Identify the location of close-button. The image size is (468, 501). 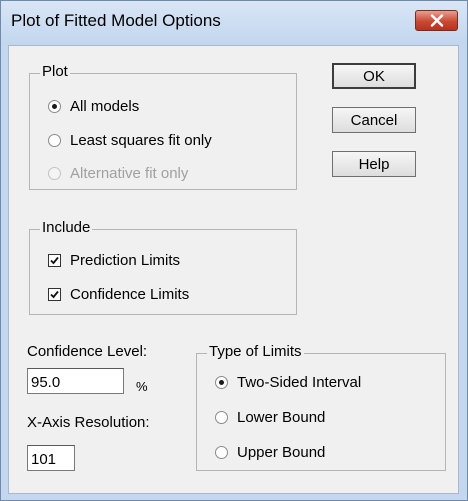
(436, 20).